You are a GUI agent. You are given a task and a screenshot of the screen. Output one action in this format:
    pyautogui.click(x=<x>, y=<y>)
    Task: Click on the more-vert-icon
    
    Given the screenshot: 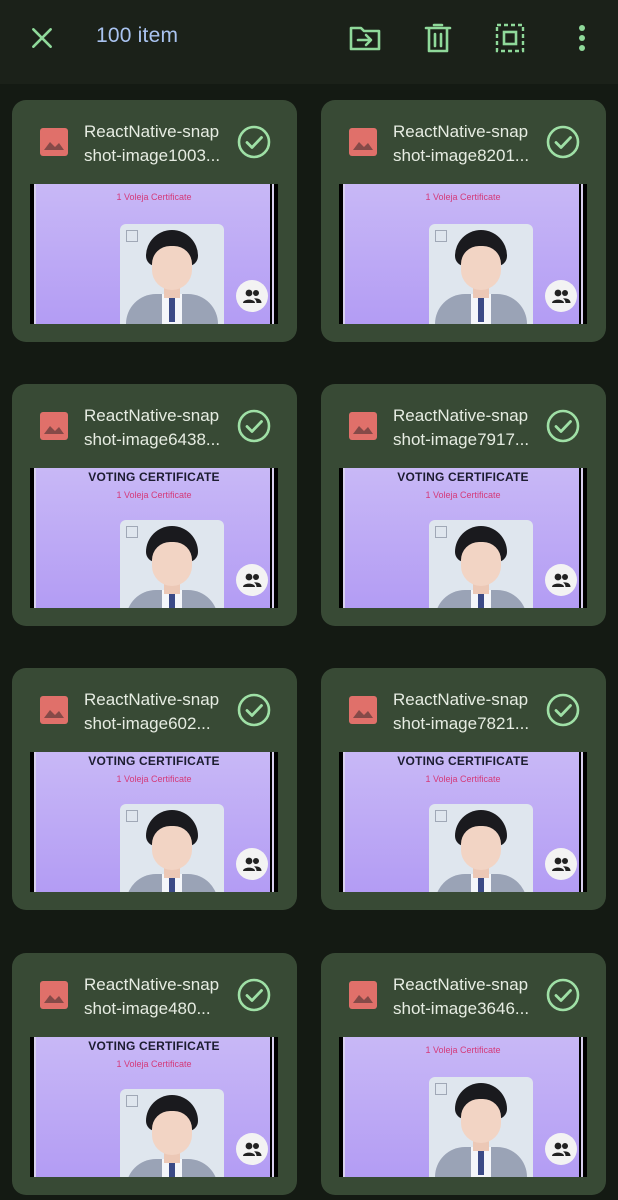 What is the action you would take?
    pyautogui.click(x=582, y=38)
    